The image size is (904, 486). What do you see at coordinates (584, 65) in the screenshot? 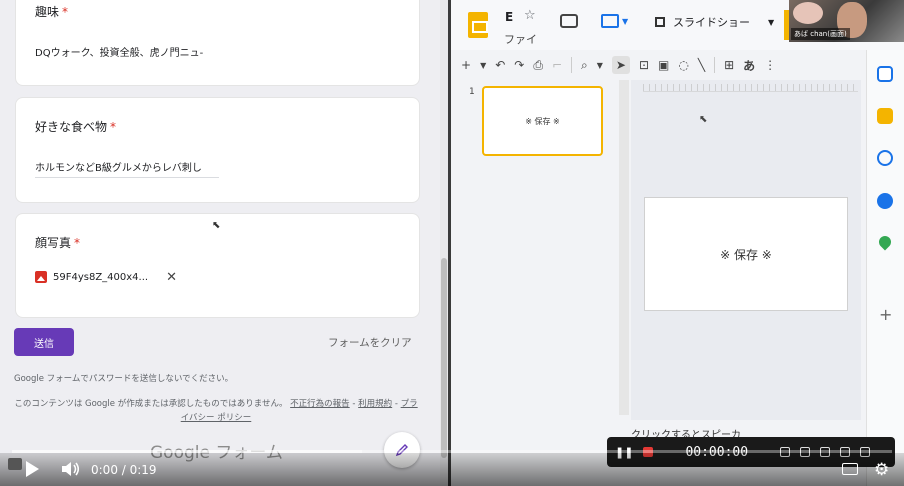
I see `zoom-icon: ⌕` at bounding box center [584, 65].